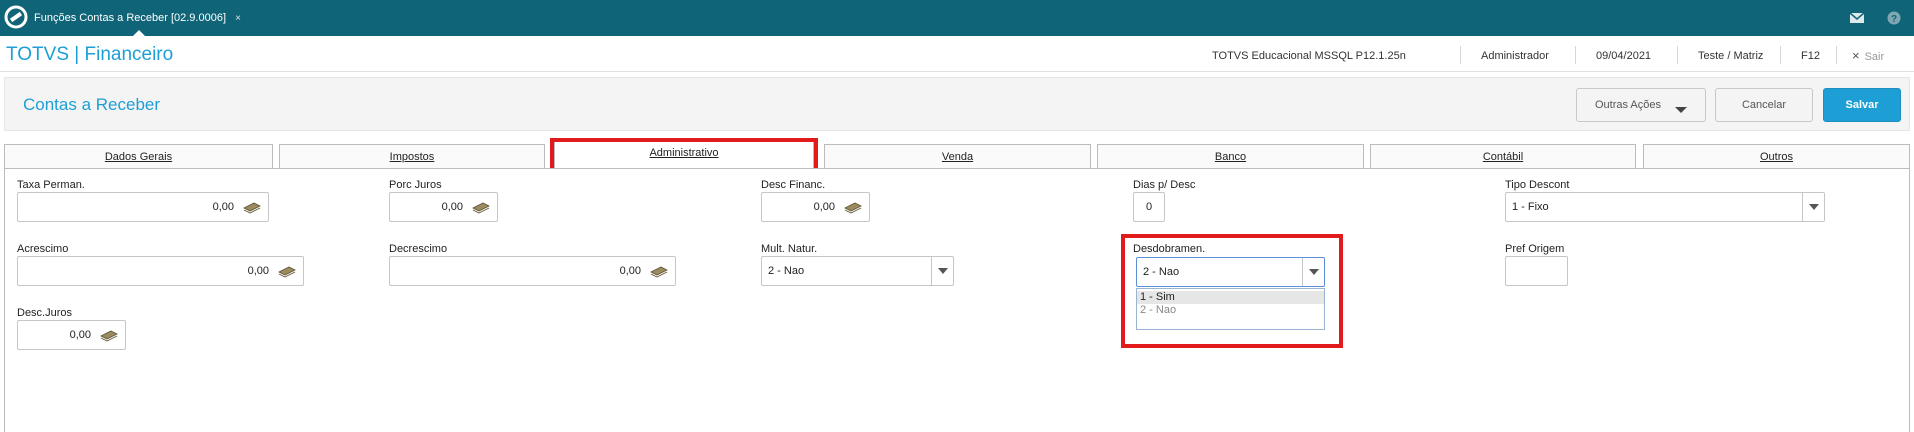 Image resolution: width=1914 pixels, height=432 pixels. I want to click on tab-label: Venda, so click(957, 157).